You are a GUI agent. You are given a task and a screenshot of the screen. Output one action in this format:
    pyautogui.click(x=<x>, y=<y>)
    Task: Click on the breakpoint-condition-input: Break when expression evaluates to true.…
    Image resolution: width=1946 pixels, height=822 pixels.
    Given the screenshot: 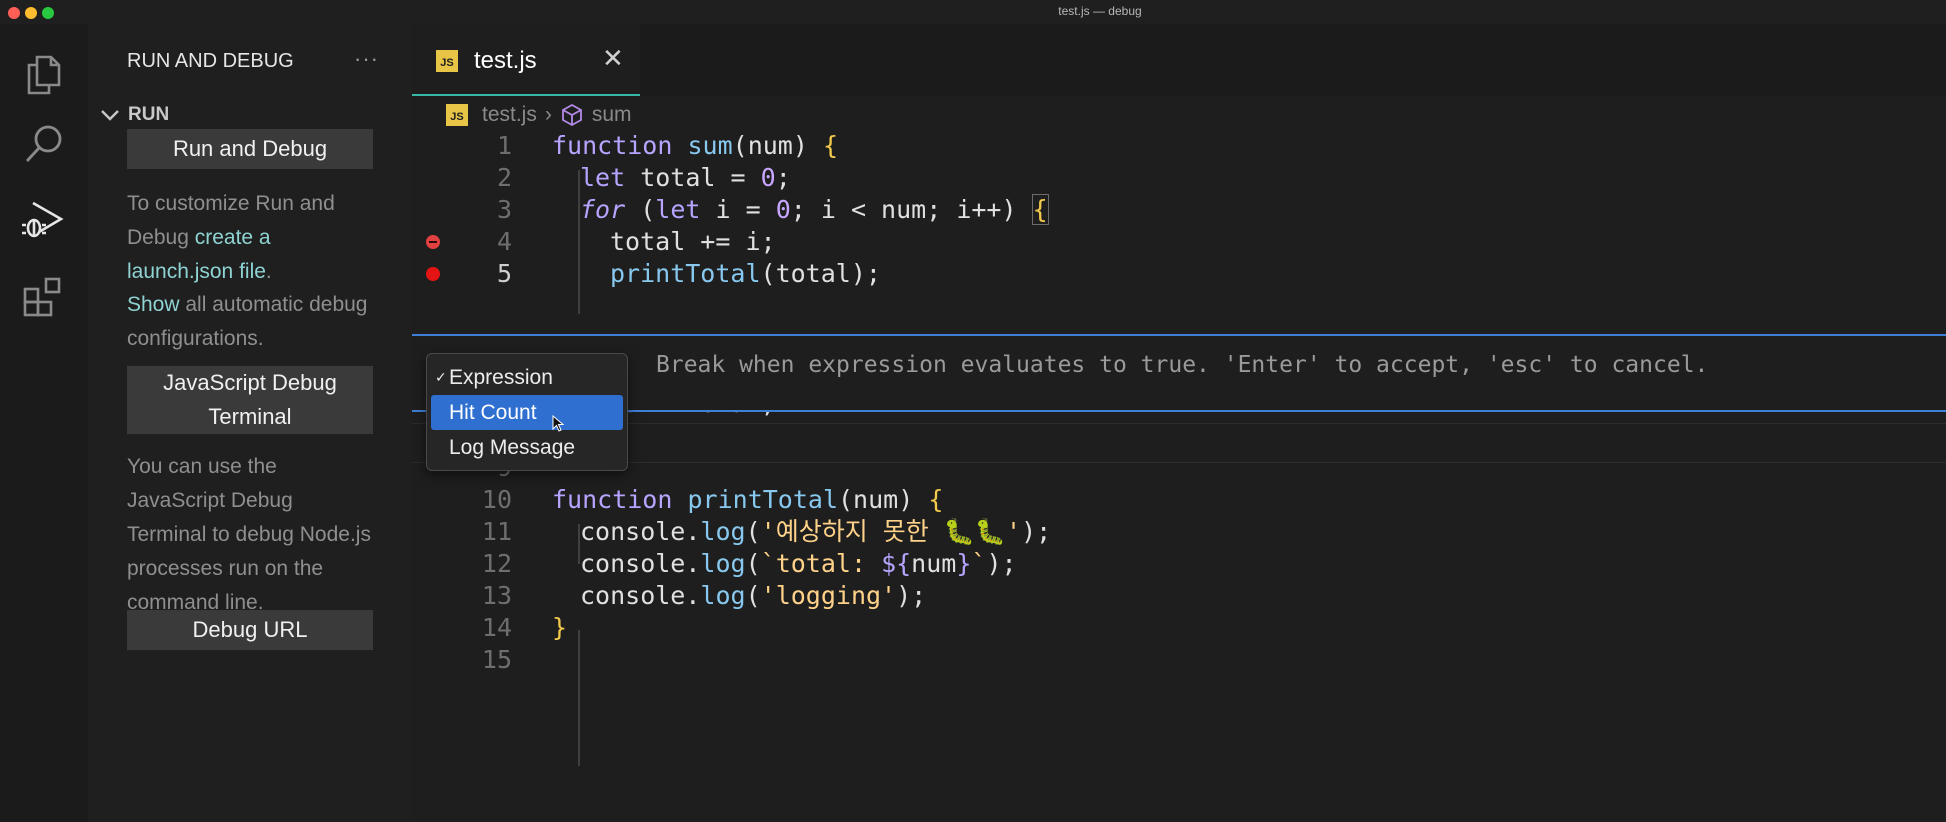 What is the action you would take?
    pyautogui.click(x=1182, y=365)
    